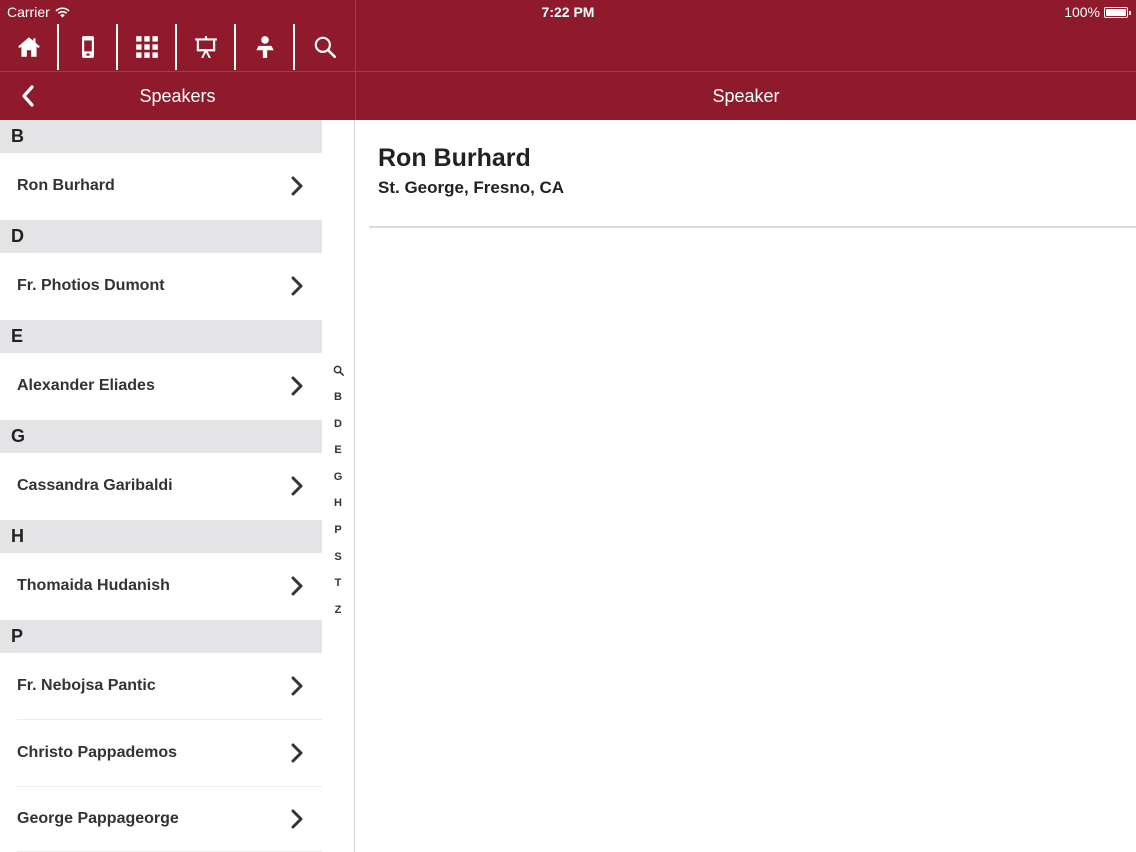 The width and height of the screenshot is (1136, 852). Describe the element at coordinates (337, 557) in the screenshot. I see `index-letter-s: S` at that location.